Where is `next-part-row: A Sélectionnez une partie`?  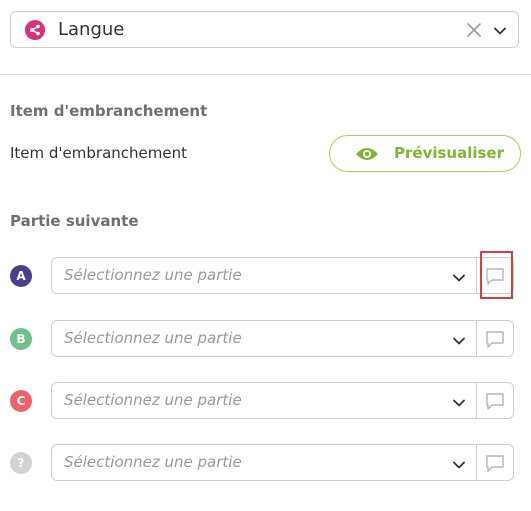
next-part-row: A Sélectionnez une partie is located at coordinates (265, 277).